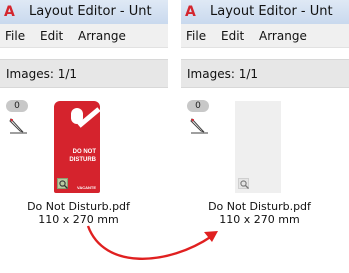 Image resolution: width=349 pixels, height=273 pixels. Describe the element at coordinates (82, 160) in the screenshot. I see `thumbnail-text-line2: DISTURB` at that location.